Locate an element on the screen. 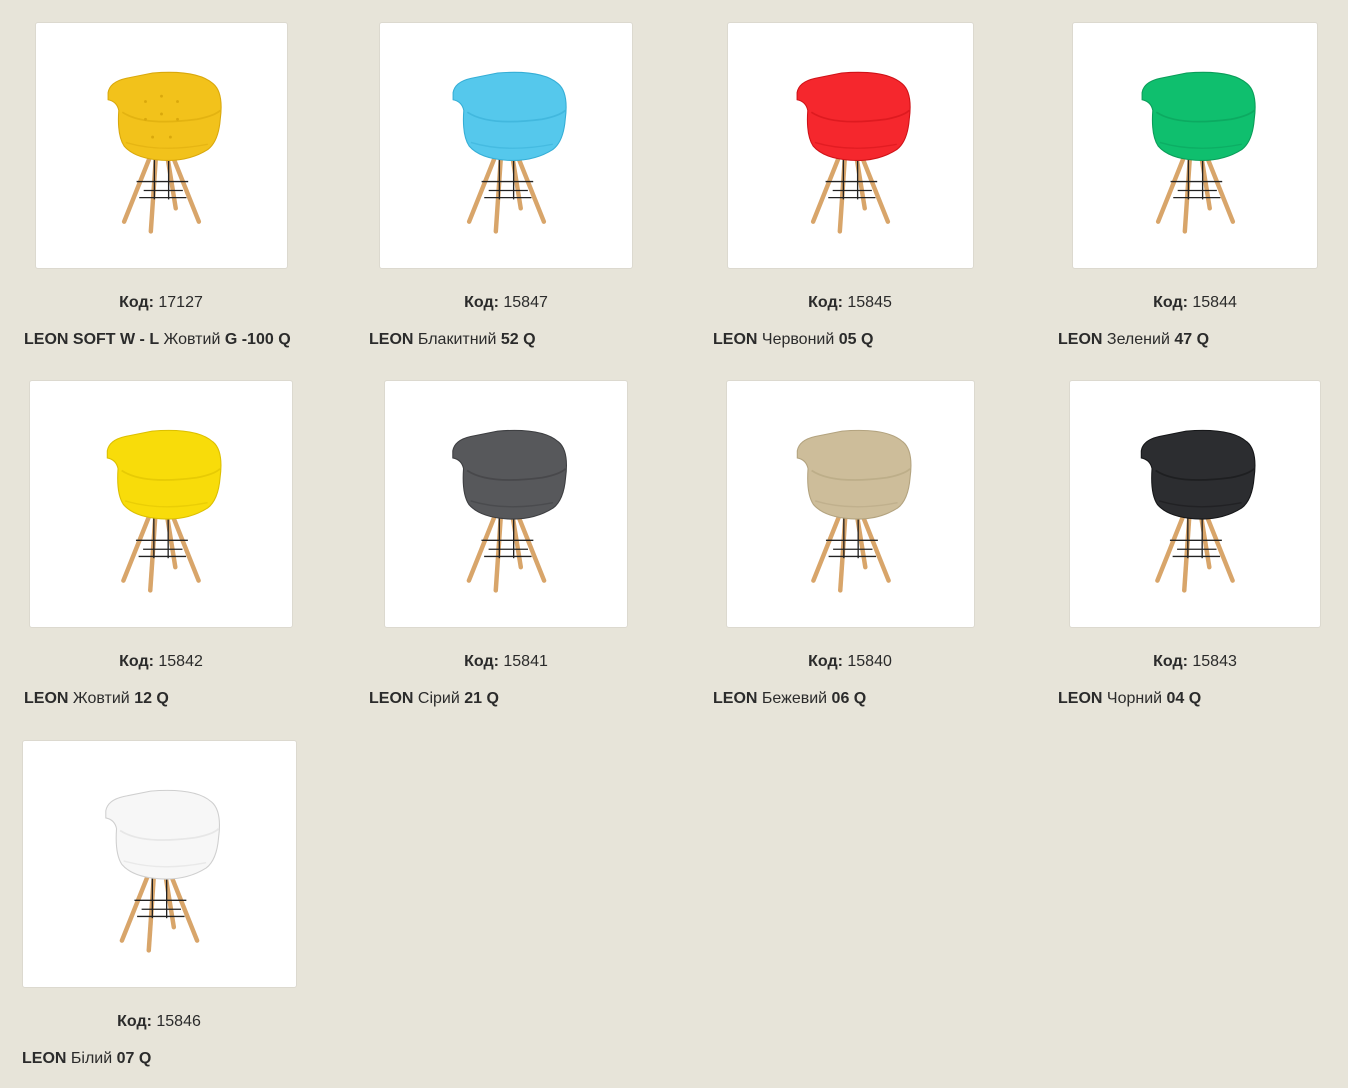  product-code: Код: 15844 is located at coordinates (1195, 303).